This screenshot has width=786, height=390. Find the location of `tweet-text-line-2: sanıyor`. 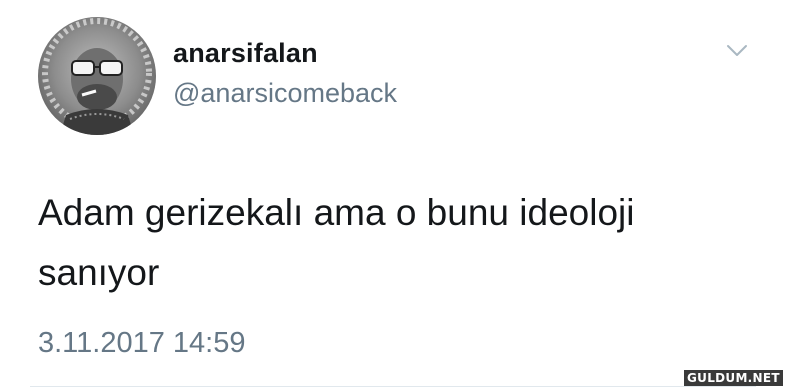

tweet-text-line-2: sanıyor is located at coordinates (99, 272).